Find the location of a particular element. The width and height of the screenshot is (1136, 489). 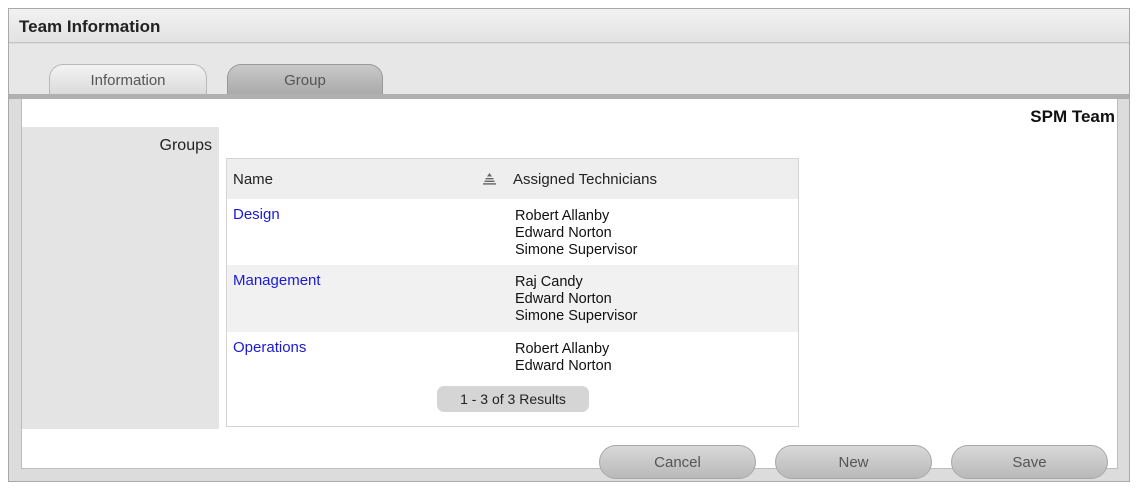

tab-group: Group is located at coordinates (305, 80).